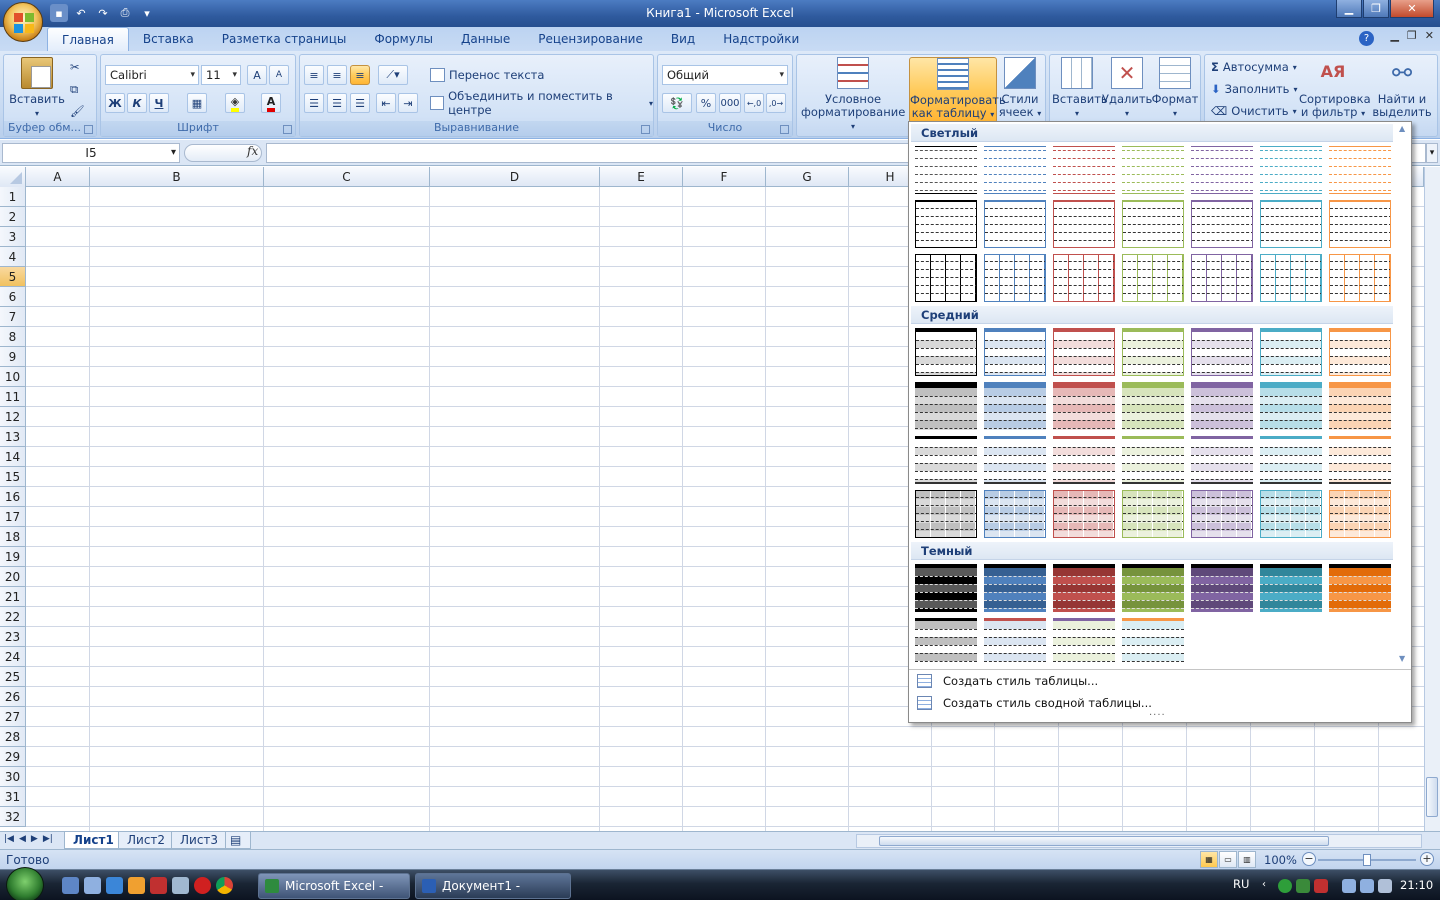  Describe the element at coordinates (393, 75) in the screenshot. I see `orientation-icon: ⟋▾` at that location.